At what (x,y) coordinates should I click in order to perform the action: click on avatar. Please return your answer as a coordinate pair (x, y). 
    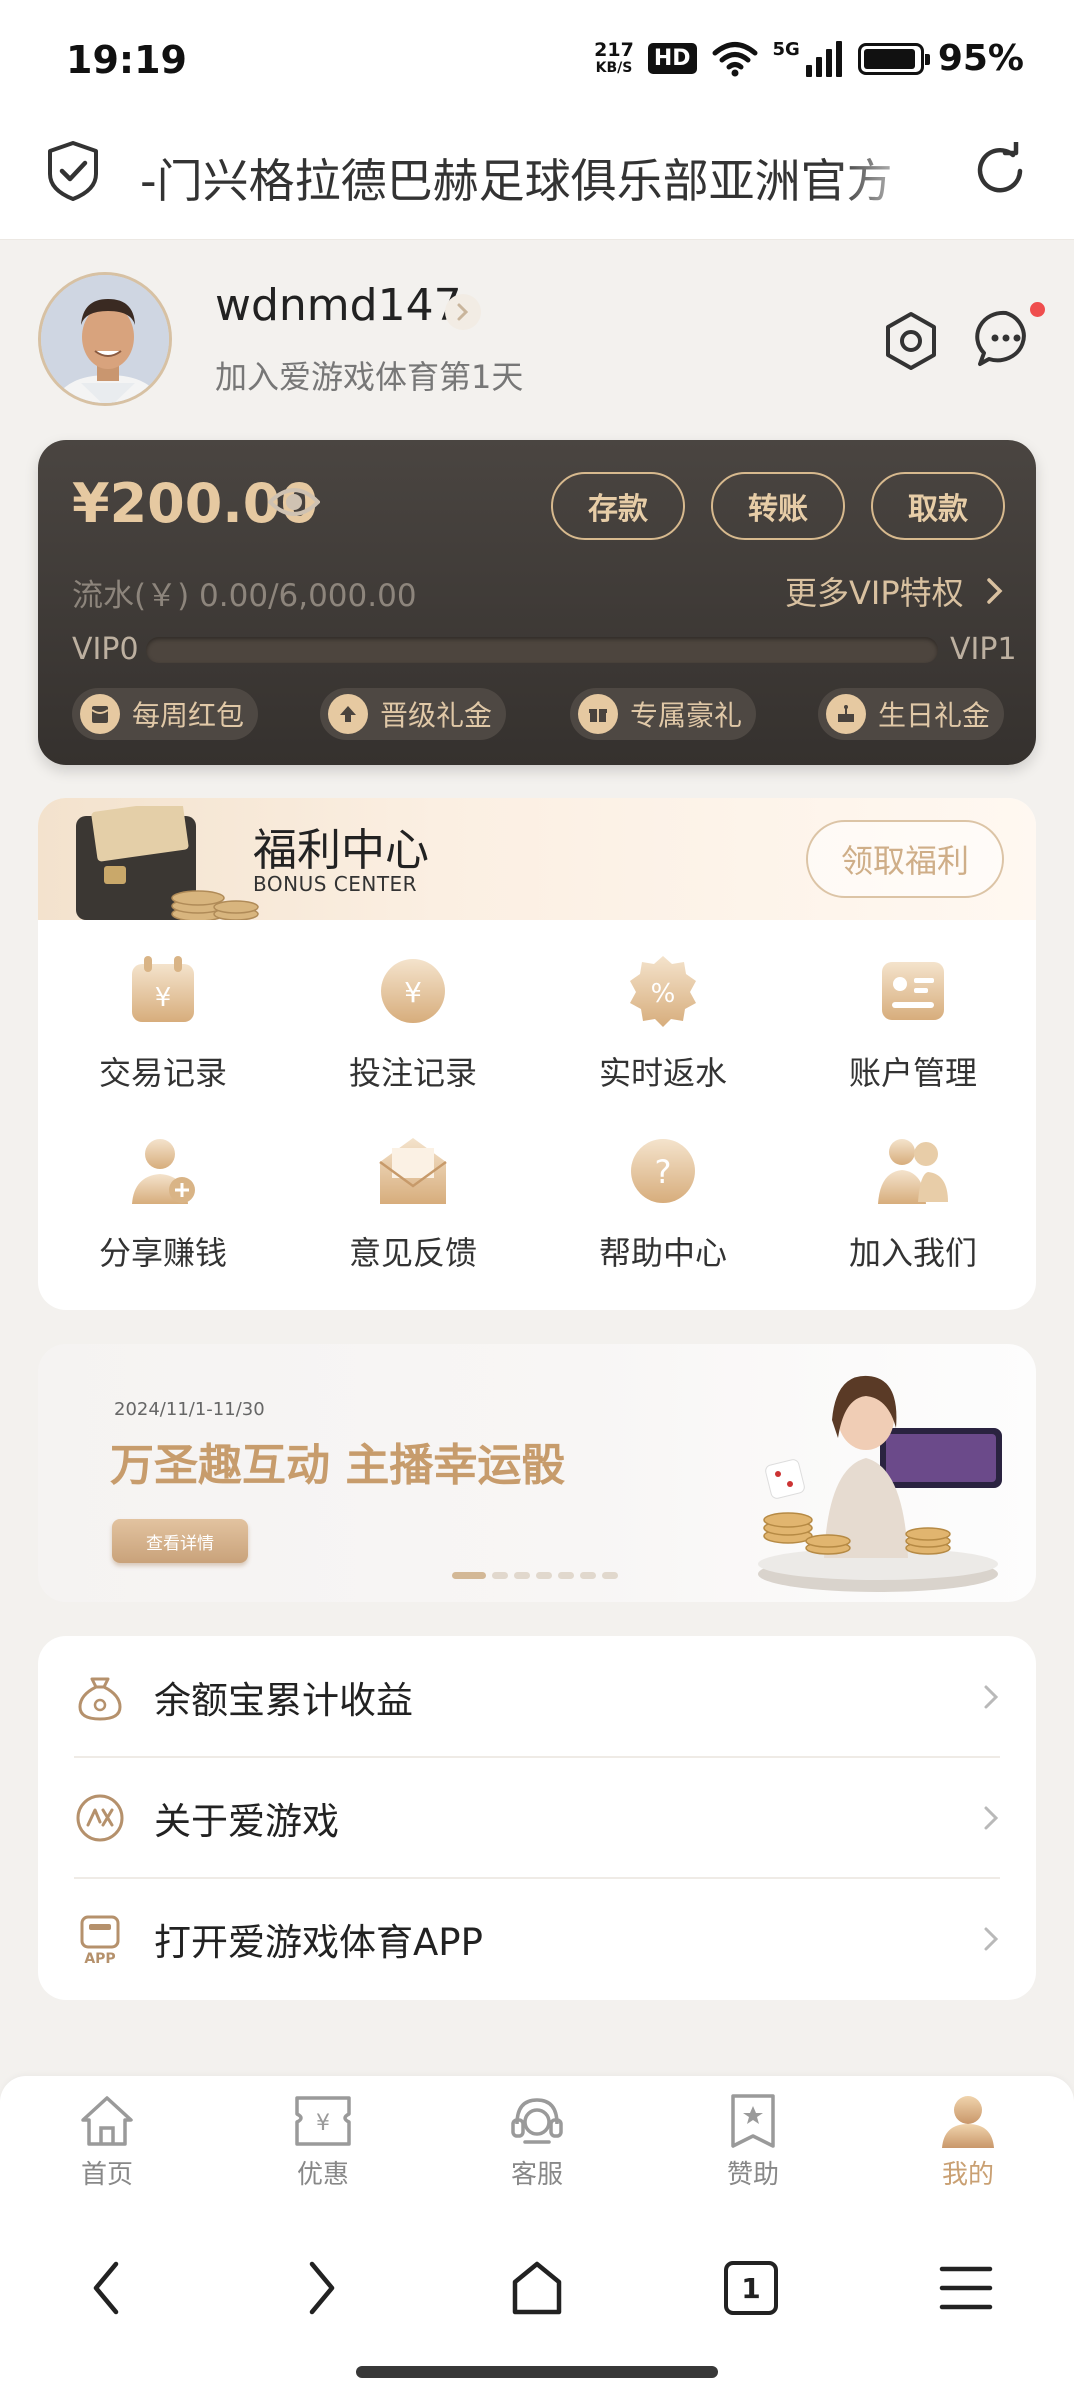
    Looking at the image, I should click on (105, 339).